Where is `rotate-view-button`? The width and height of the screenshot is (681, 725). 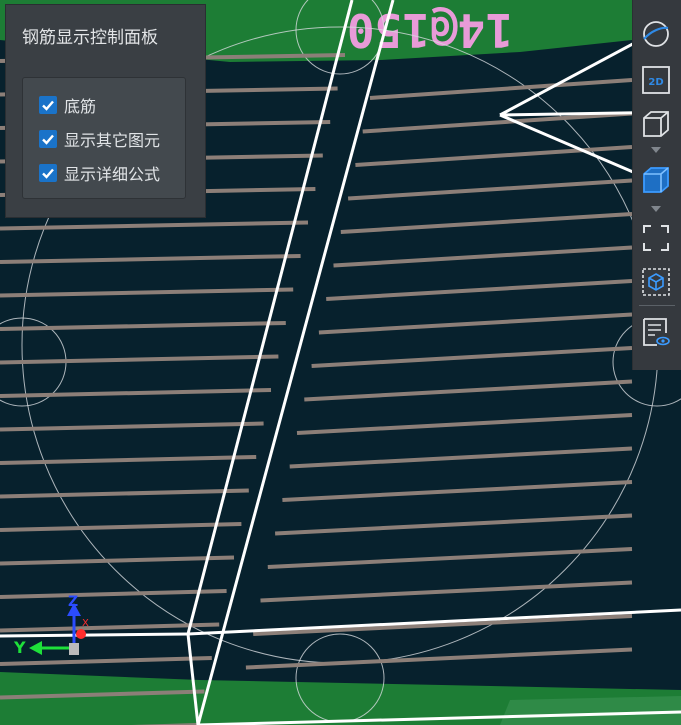
rotate-view-button is located at coordinates (656, 34).